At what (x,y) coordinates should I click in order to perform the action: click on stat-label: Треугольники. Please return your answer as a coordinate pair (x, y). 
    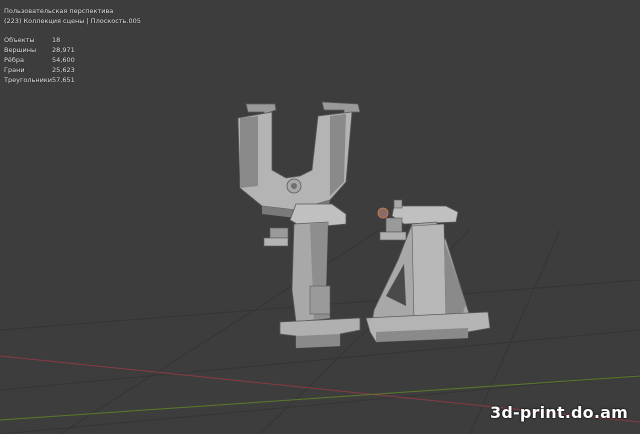
    Looking at the image, I should click on (28, 80).